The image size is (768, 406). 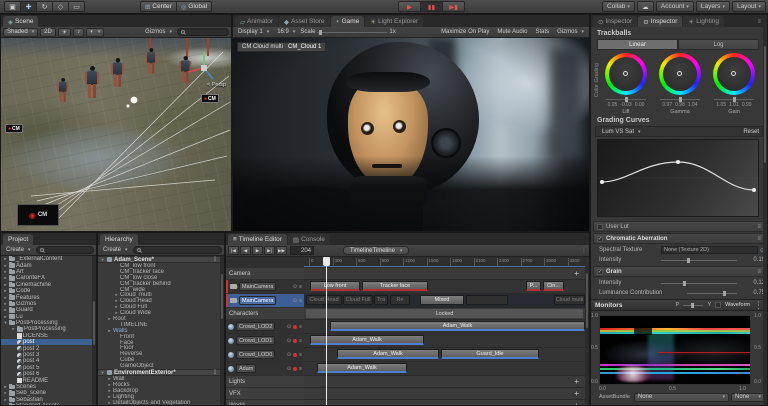 I want to click on grain-header: ✓ Grain ≡, so click(x=679, y=271).